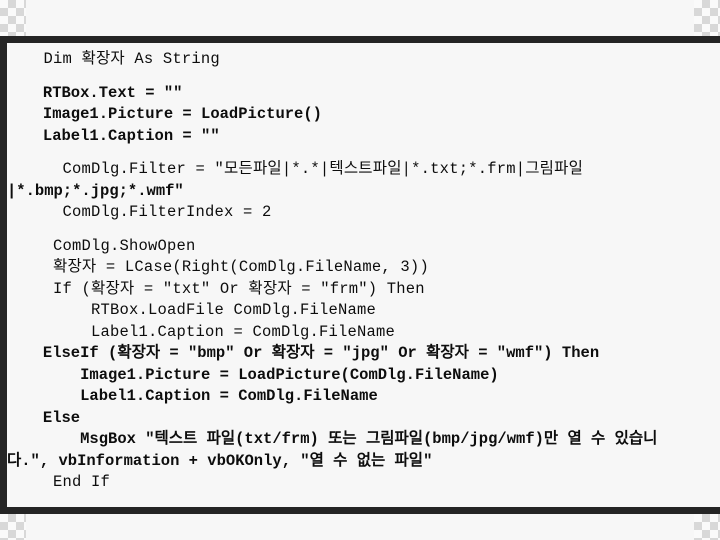  What do you see at coordinates (222, 267) in the screenshot?
I see `code-line: 확장자 = LCase(Right(ComDlg.FileName, 3))` at bounding box center [222, 267].